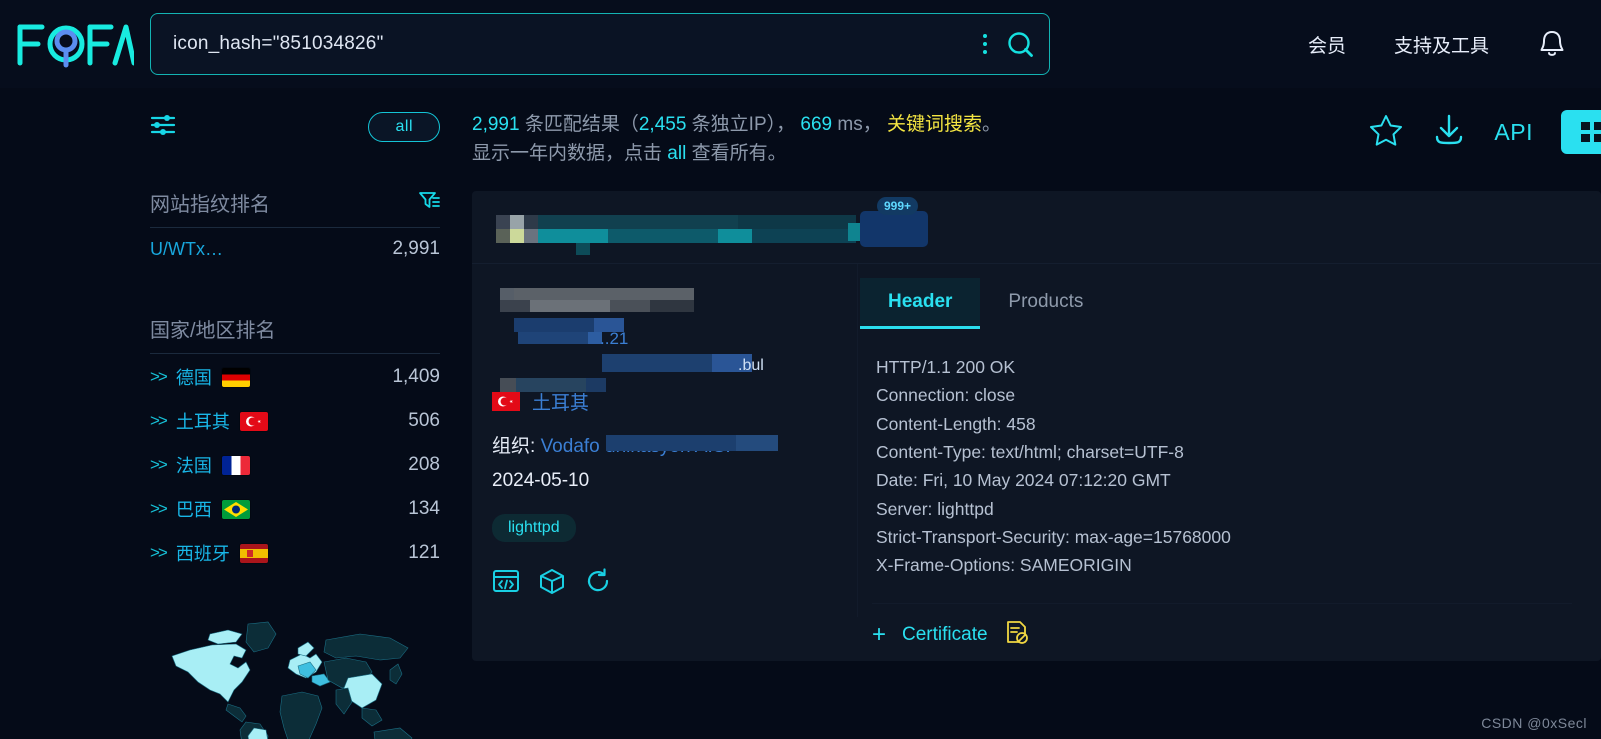 The image size is (1601, 739). I want to click on country-count: 506, so click(424, 420).